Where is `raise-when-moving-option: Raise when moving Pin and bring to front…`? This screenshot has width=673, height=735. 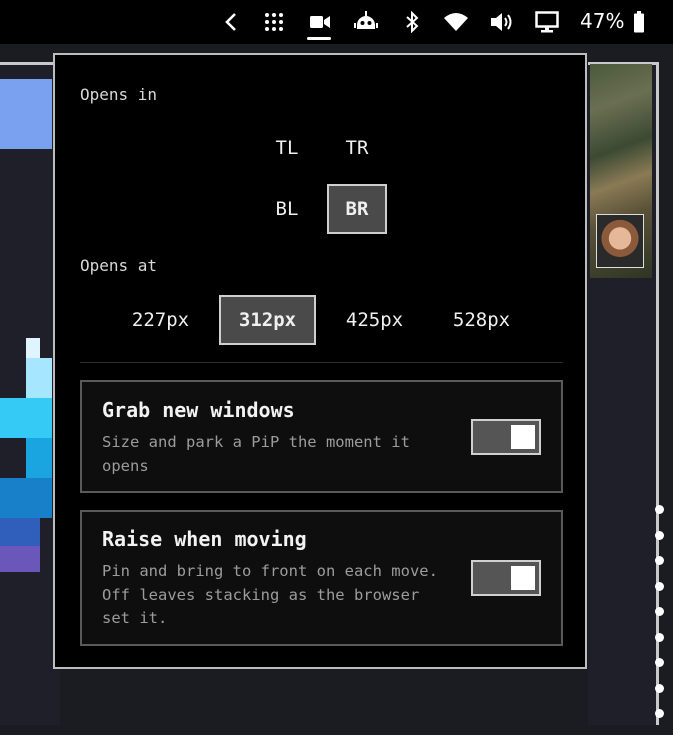
raise-when-moving-option: Raise when moving Pin and bring to front… is located at coordinates (321, 578).